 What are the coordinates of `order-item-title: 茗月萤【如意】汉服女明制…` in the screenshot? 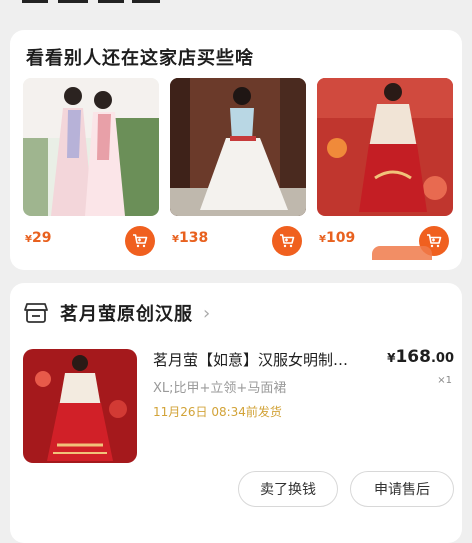 It's located at (268, 359).